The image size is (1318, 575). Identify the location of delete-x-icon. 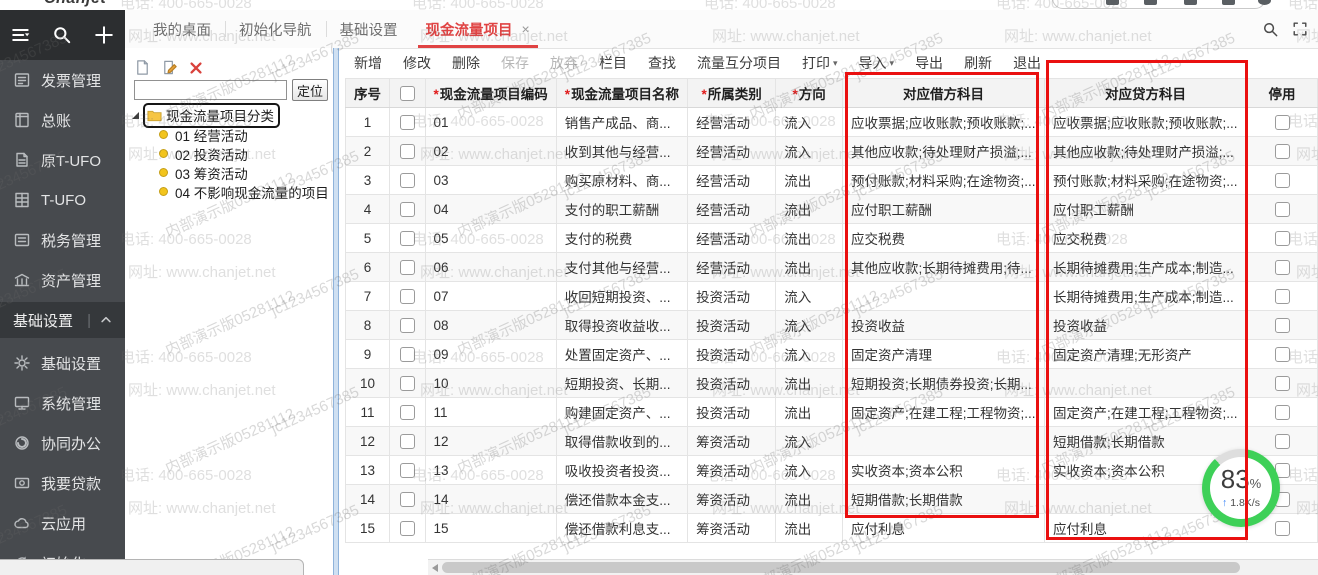
(196, 68).